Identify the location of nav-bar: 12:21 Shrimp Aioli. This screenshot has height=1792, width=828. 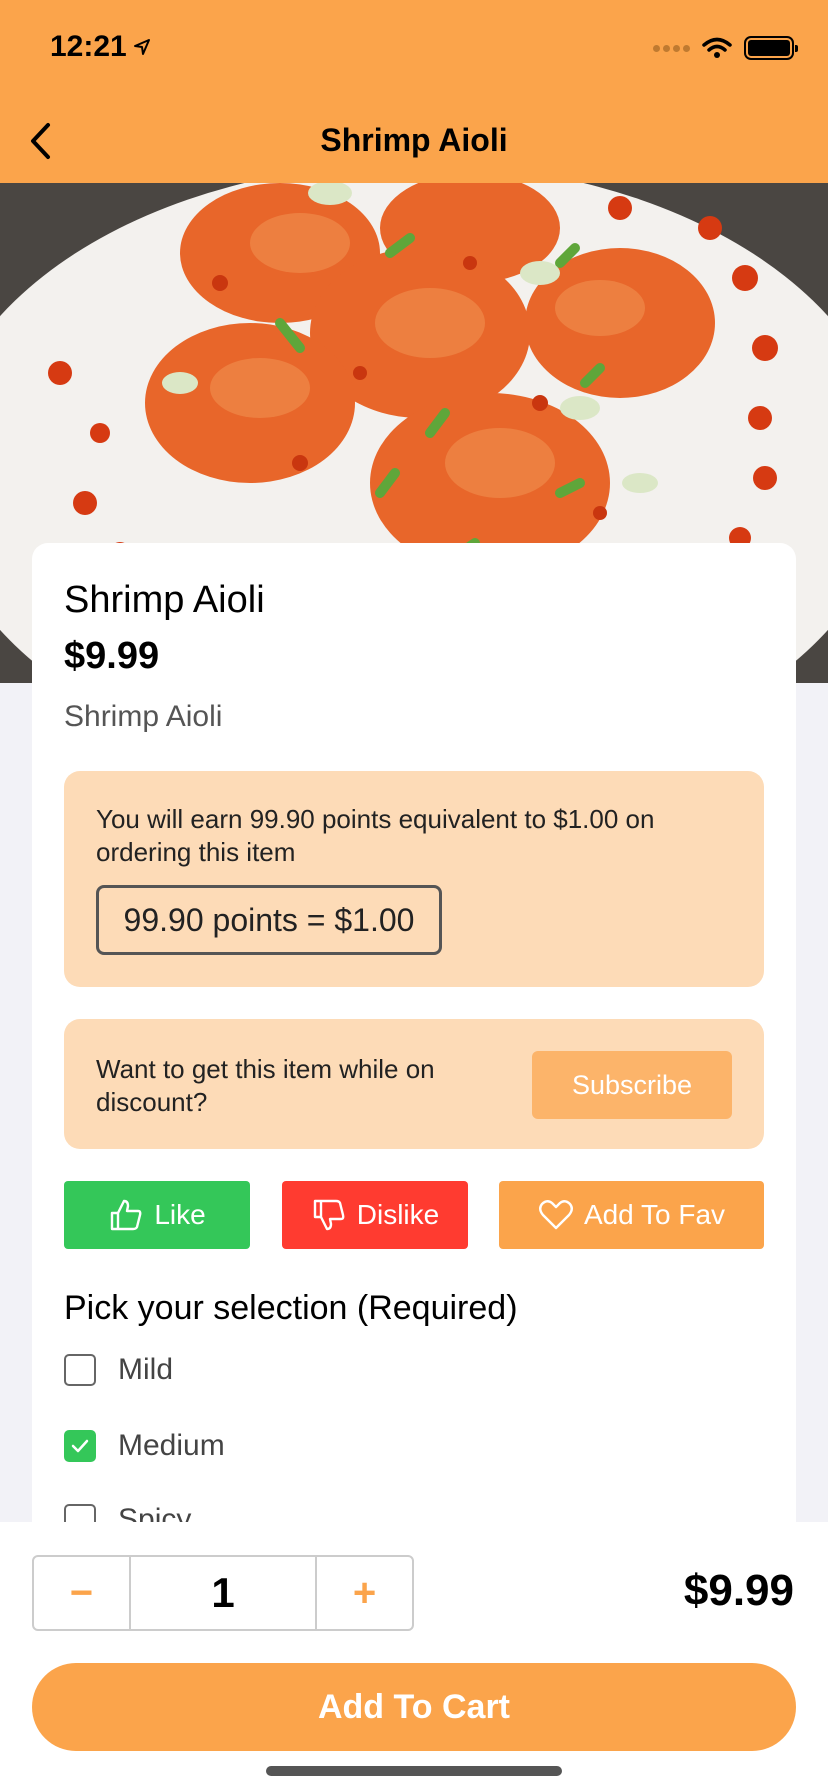
(414, 91).